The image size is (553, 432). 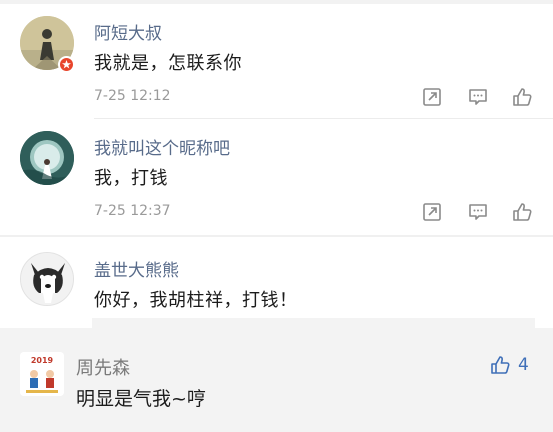 What do you see at coordinates (196, 300) in the screenshot?
I see `comment-text: 你好，我胡柱祥，打钱！` at bounding box center [196, 300].